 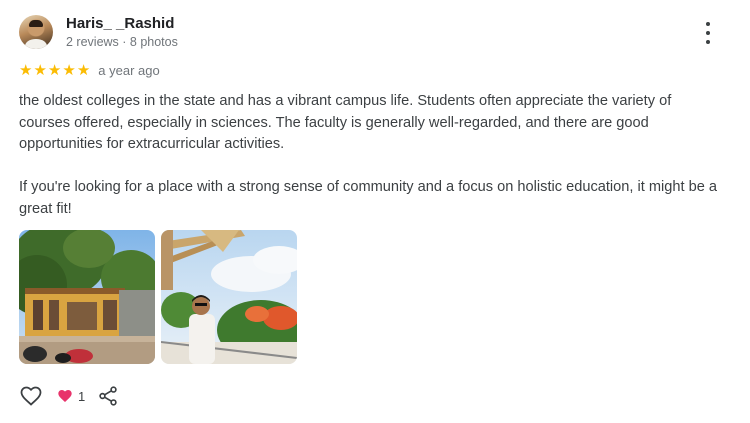 I want to click on review-time: a year ago, so click(x=129, y=70).